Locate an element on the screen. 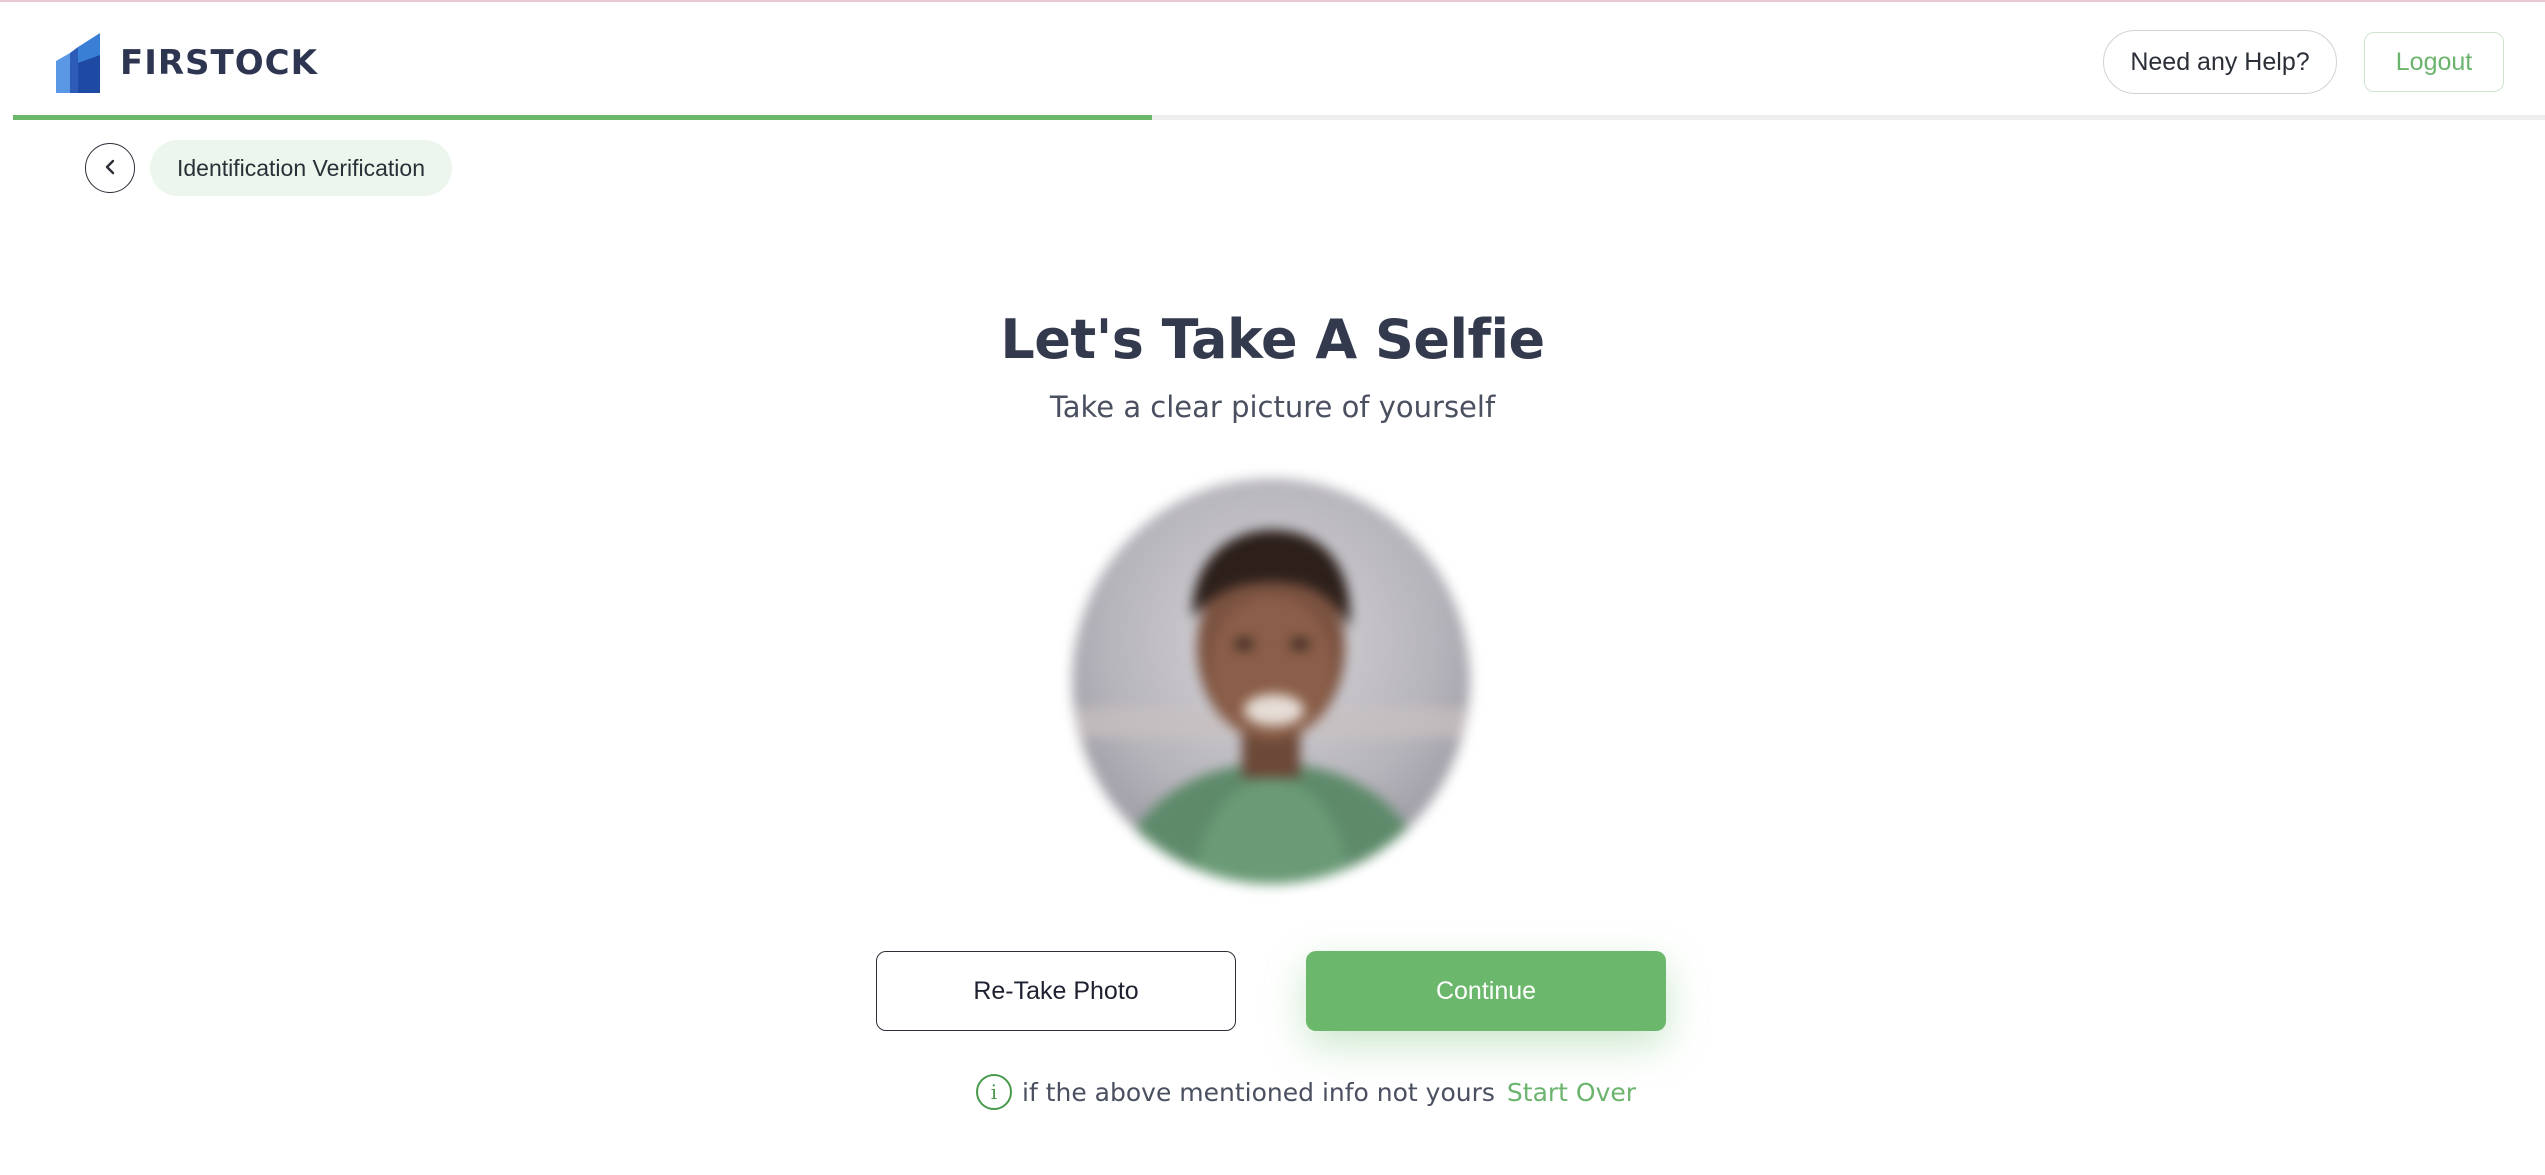 The image size is (2545, 1175). brand-logo: FIRSTOCK is located at coordinates (187, 63).